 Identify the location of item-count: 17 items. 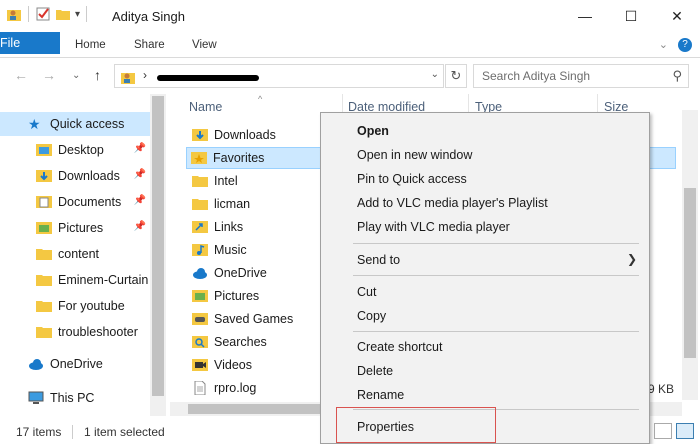
(39, 432).